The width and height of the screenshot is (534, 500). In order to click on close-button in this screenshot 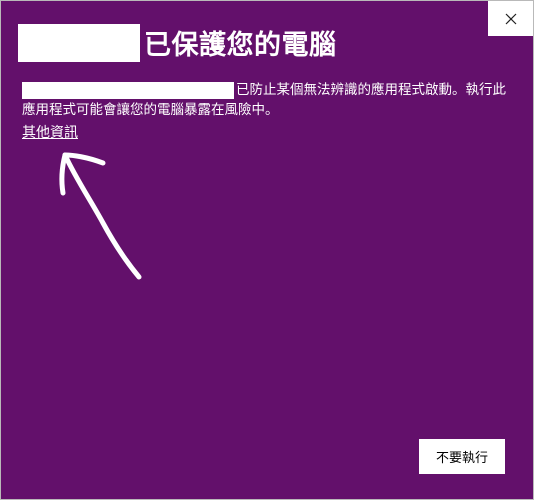, I will do `click(510, 18)`.